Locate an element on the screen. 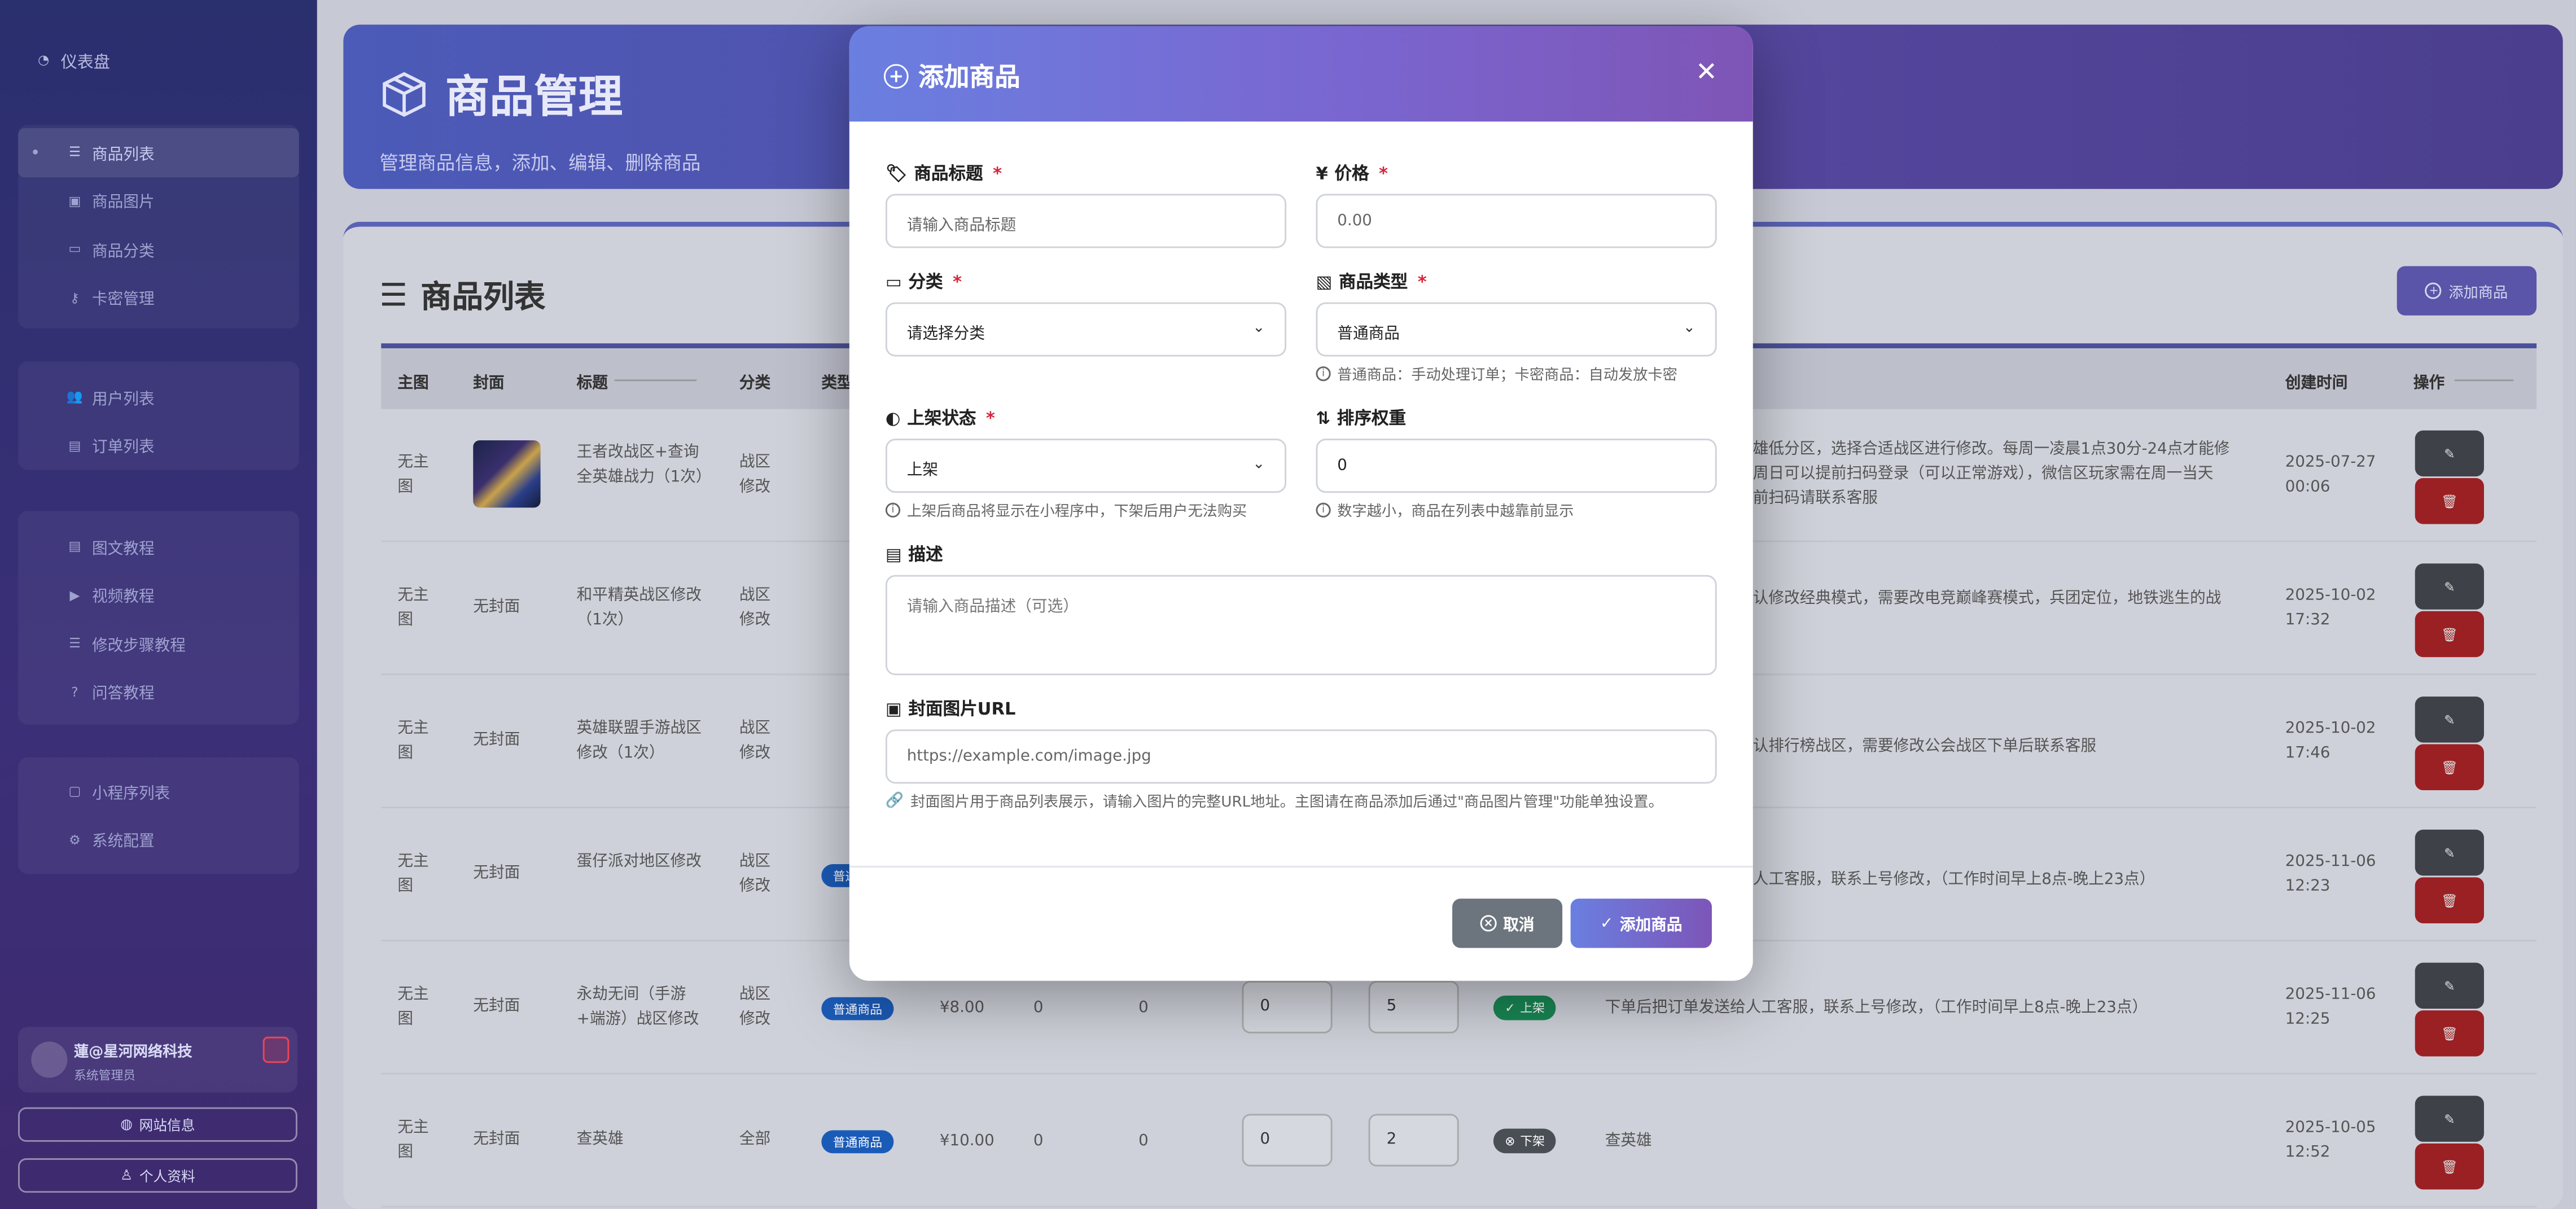 The image size is (2576, 1209). col-type: 类型 is located at coordinates (837, 383).